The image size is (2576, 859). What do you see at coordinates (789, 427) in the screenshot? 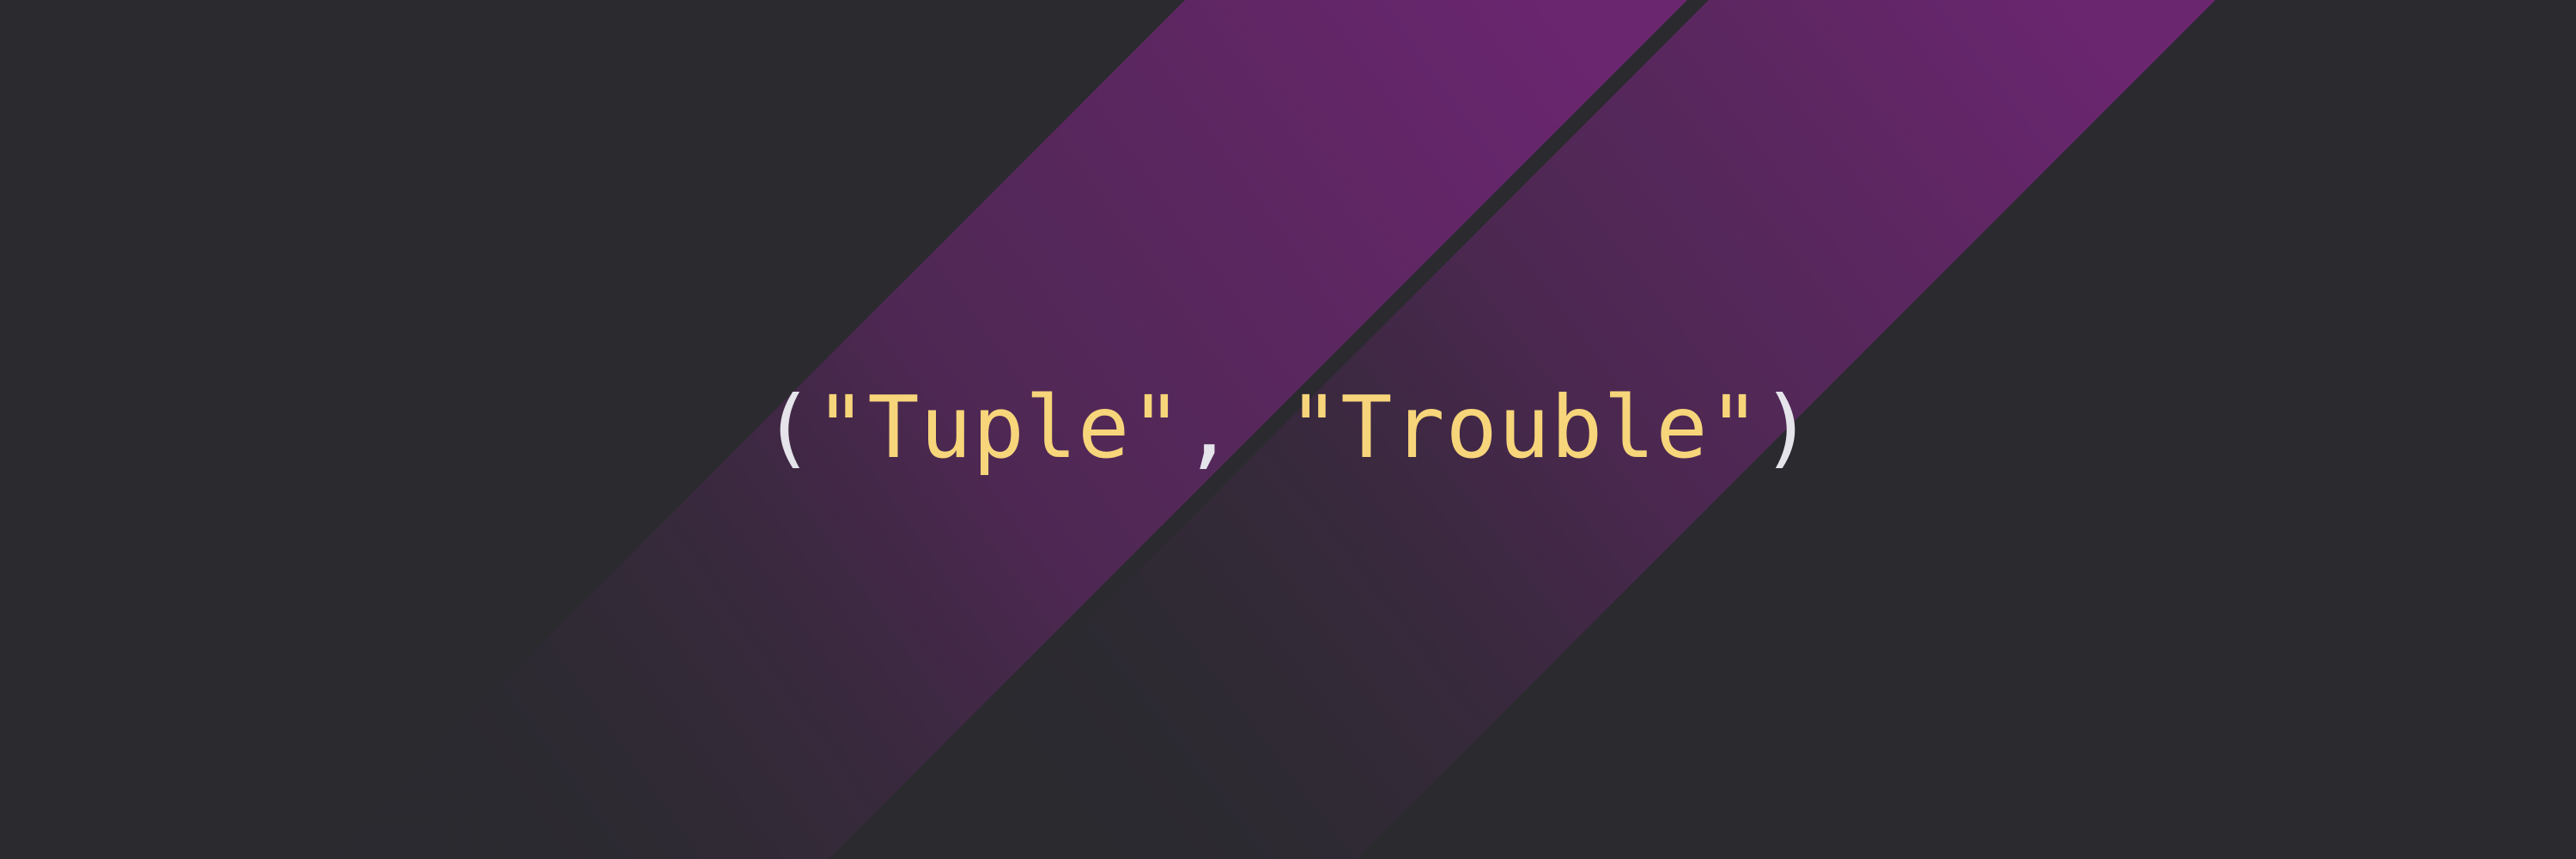
I see `open-paren: (` at bounding box center [789, 427].